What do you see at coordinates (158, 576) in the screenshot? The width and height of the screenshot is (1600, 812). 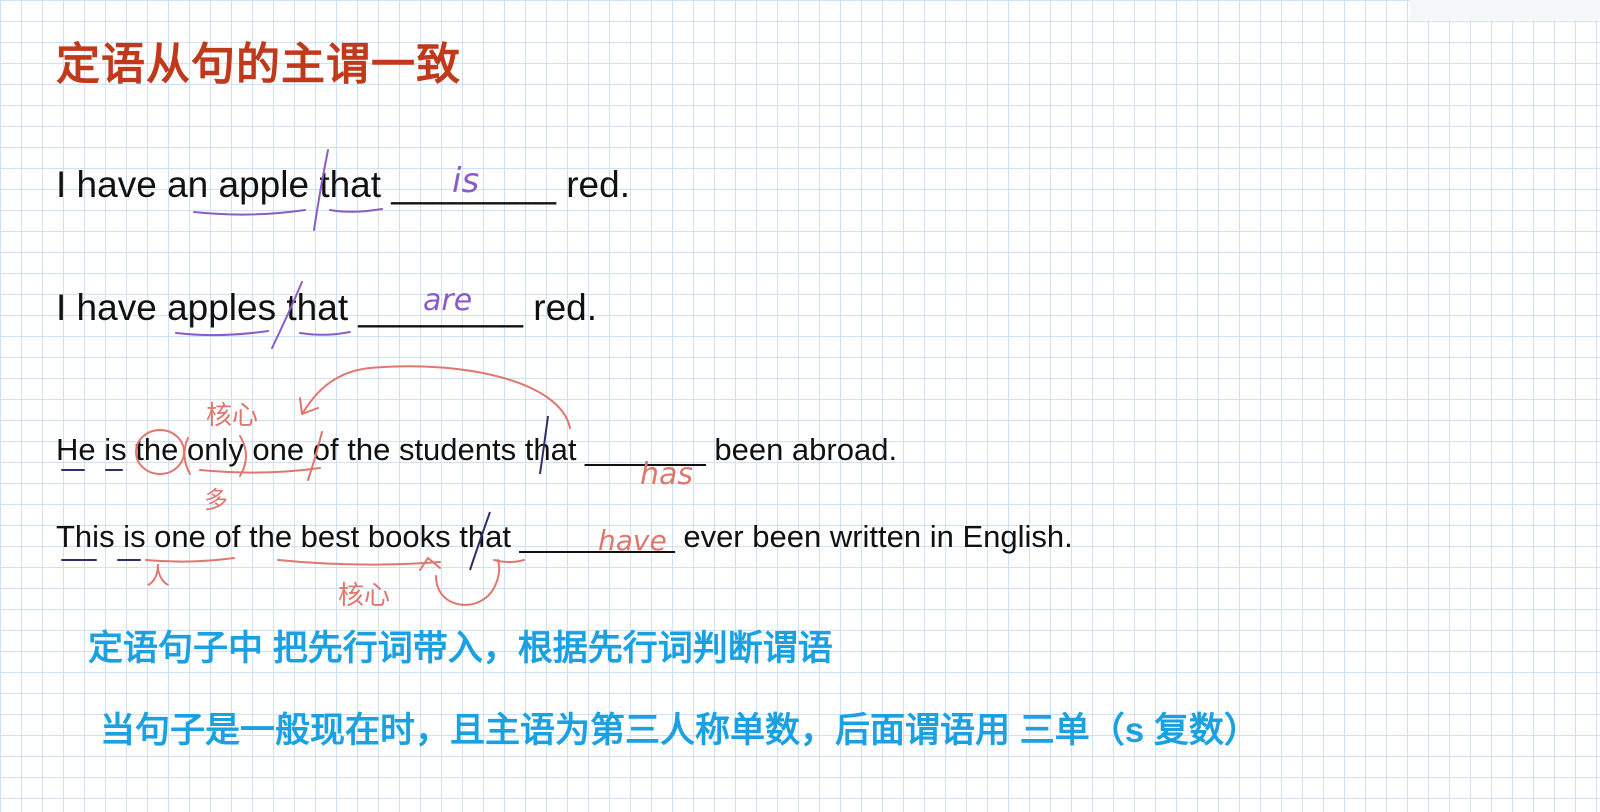 I see `note-person: 人` at bounding box center [158, 576].